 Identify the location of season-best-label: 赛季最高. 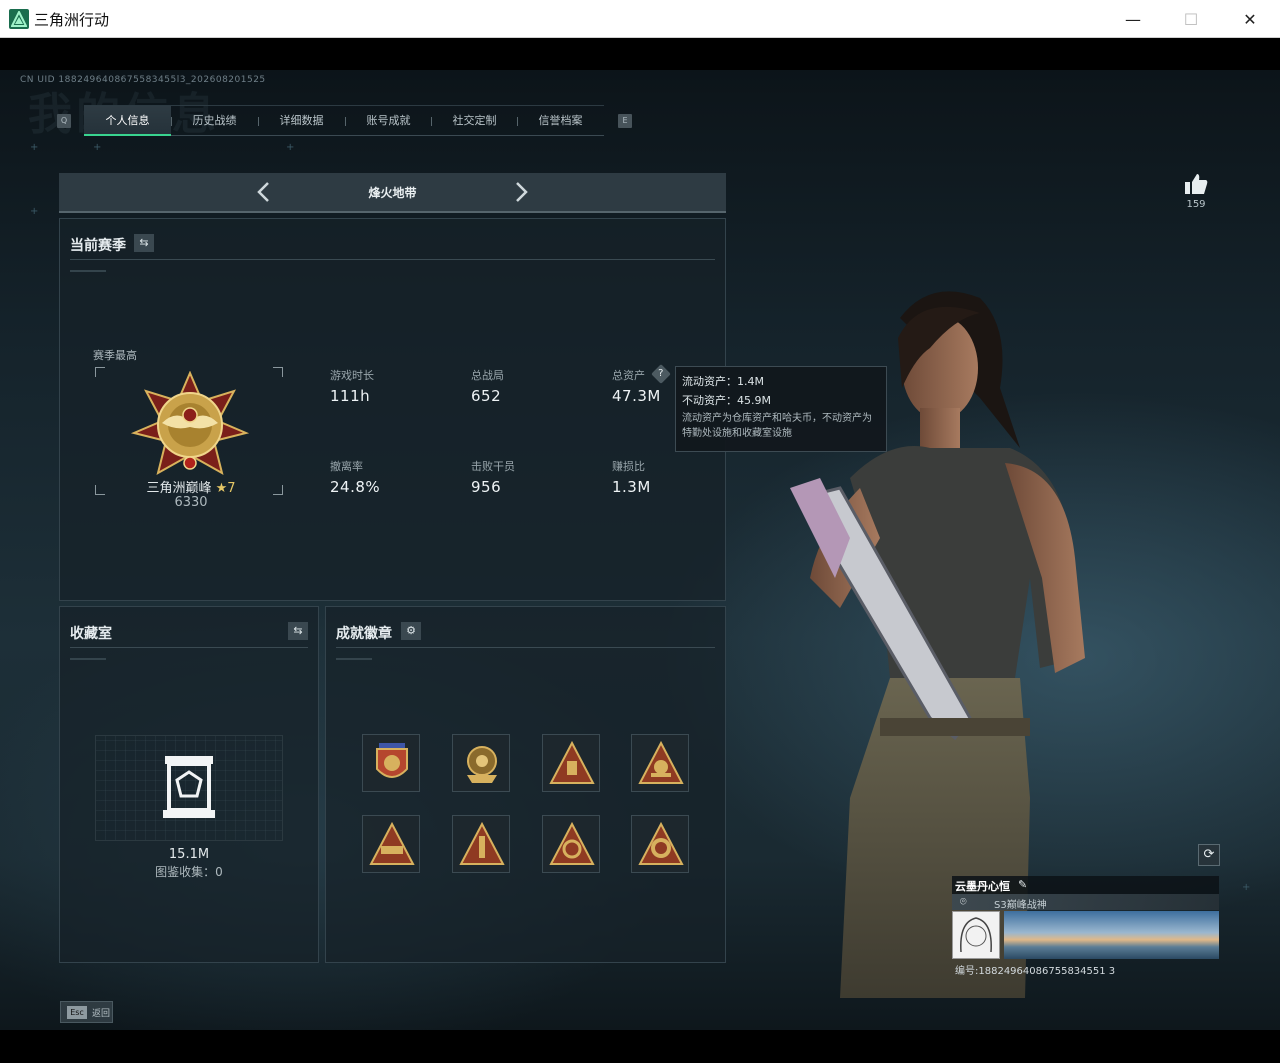
(115, 355).